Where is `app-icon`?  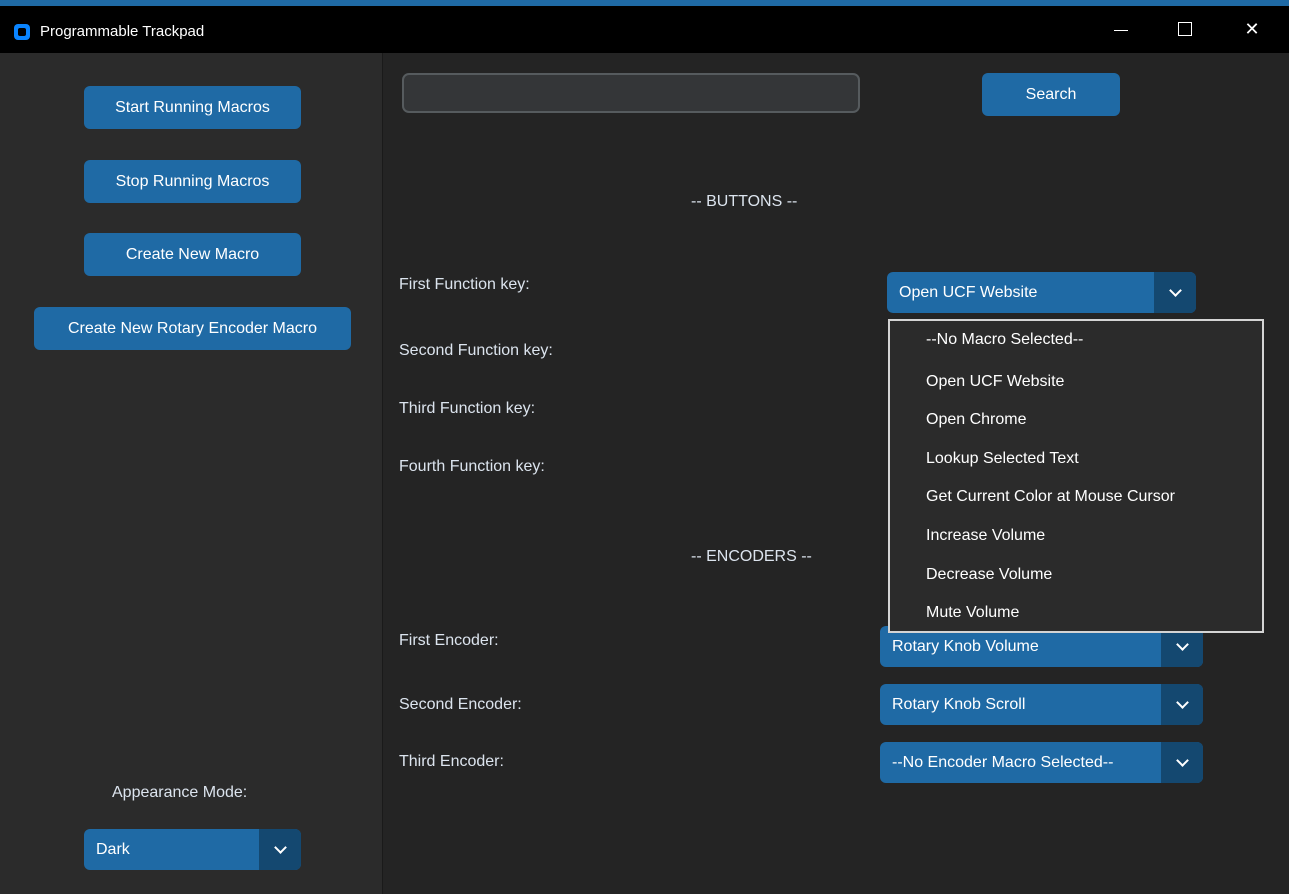
app-icon is located at coordinates (22, 32).